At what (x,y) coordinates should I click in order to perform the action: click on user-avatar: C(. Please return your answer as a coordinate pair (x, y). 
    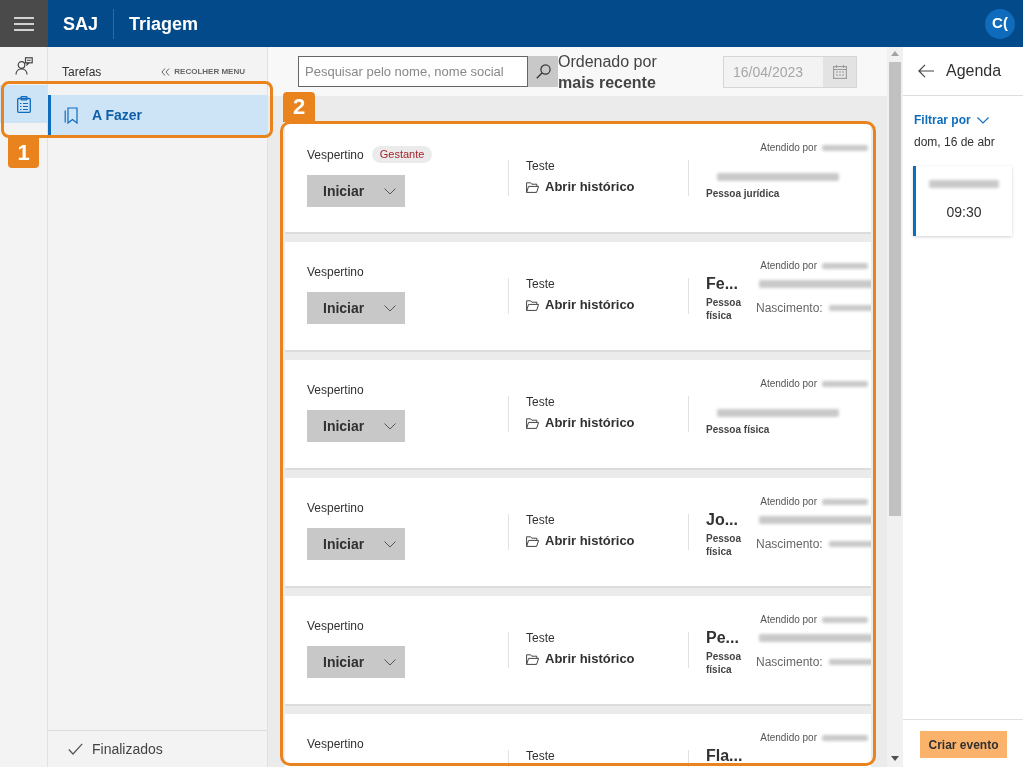
    Looking at the image, I should click on (1000, 23).